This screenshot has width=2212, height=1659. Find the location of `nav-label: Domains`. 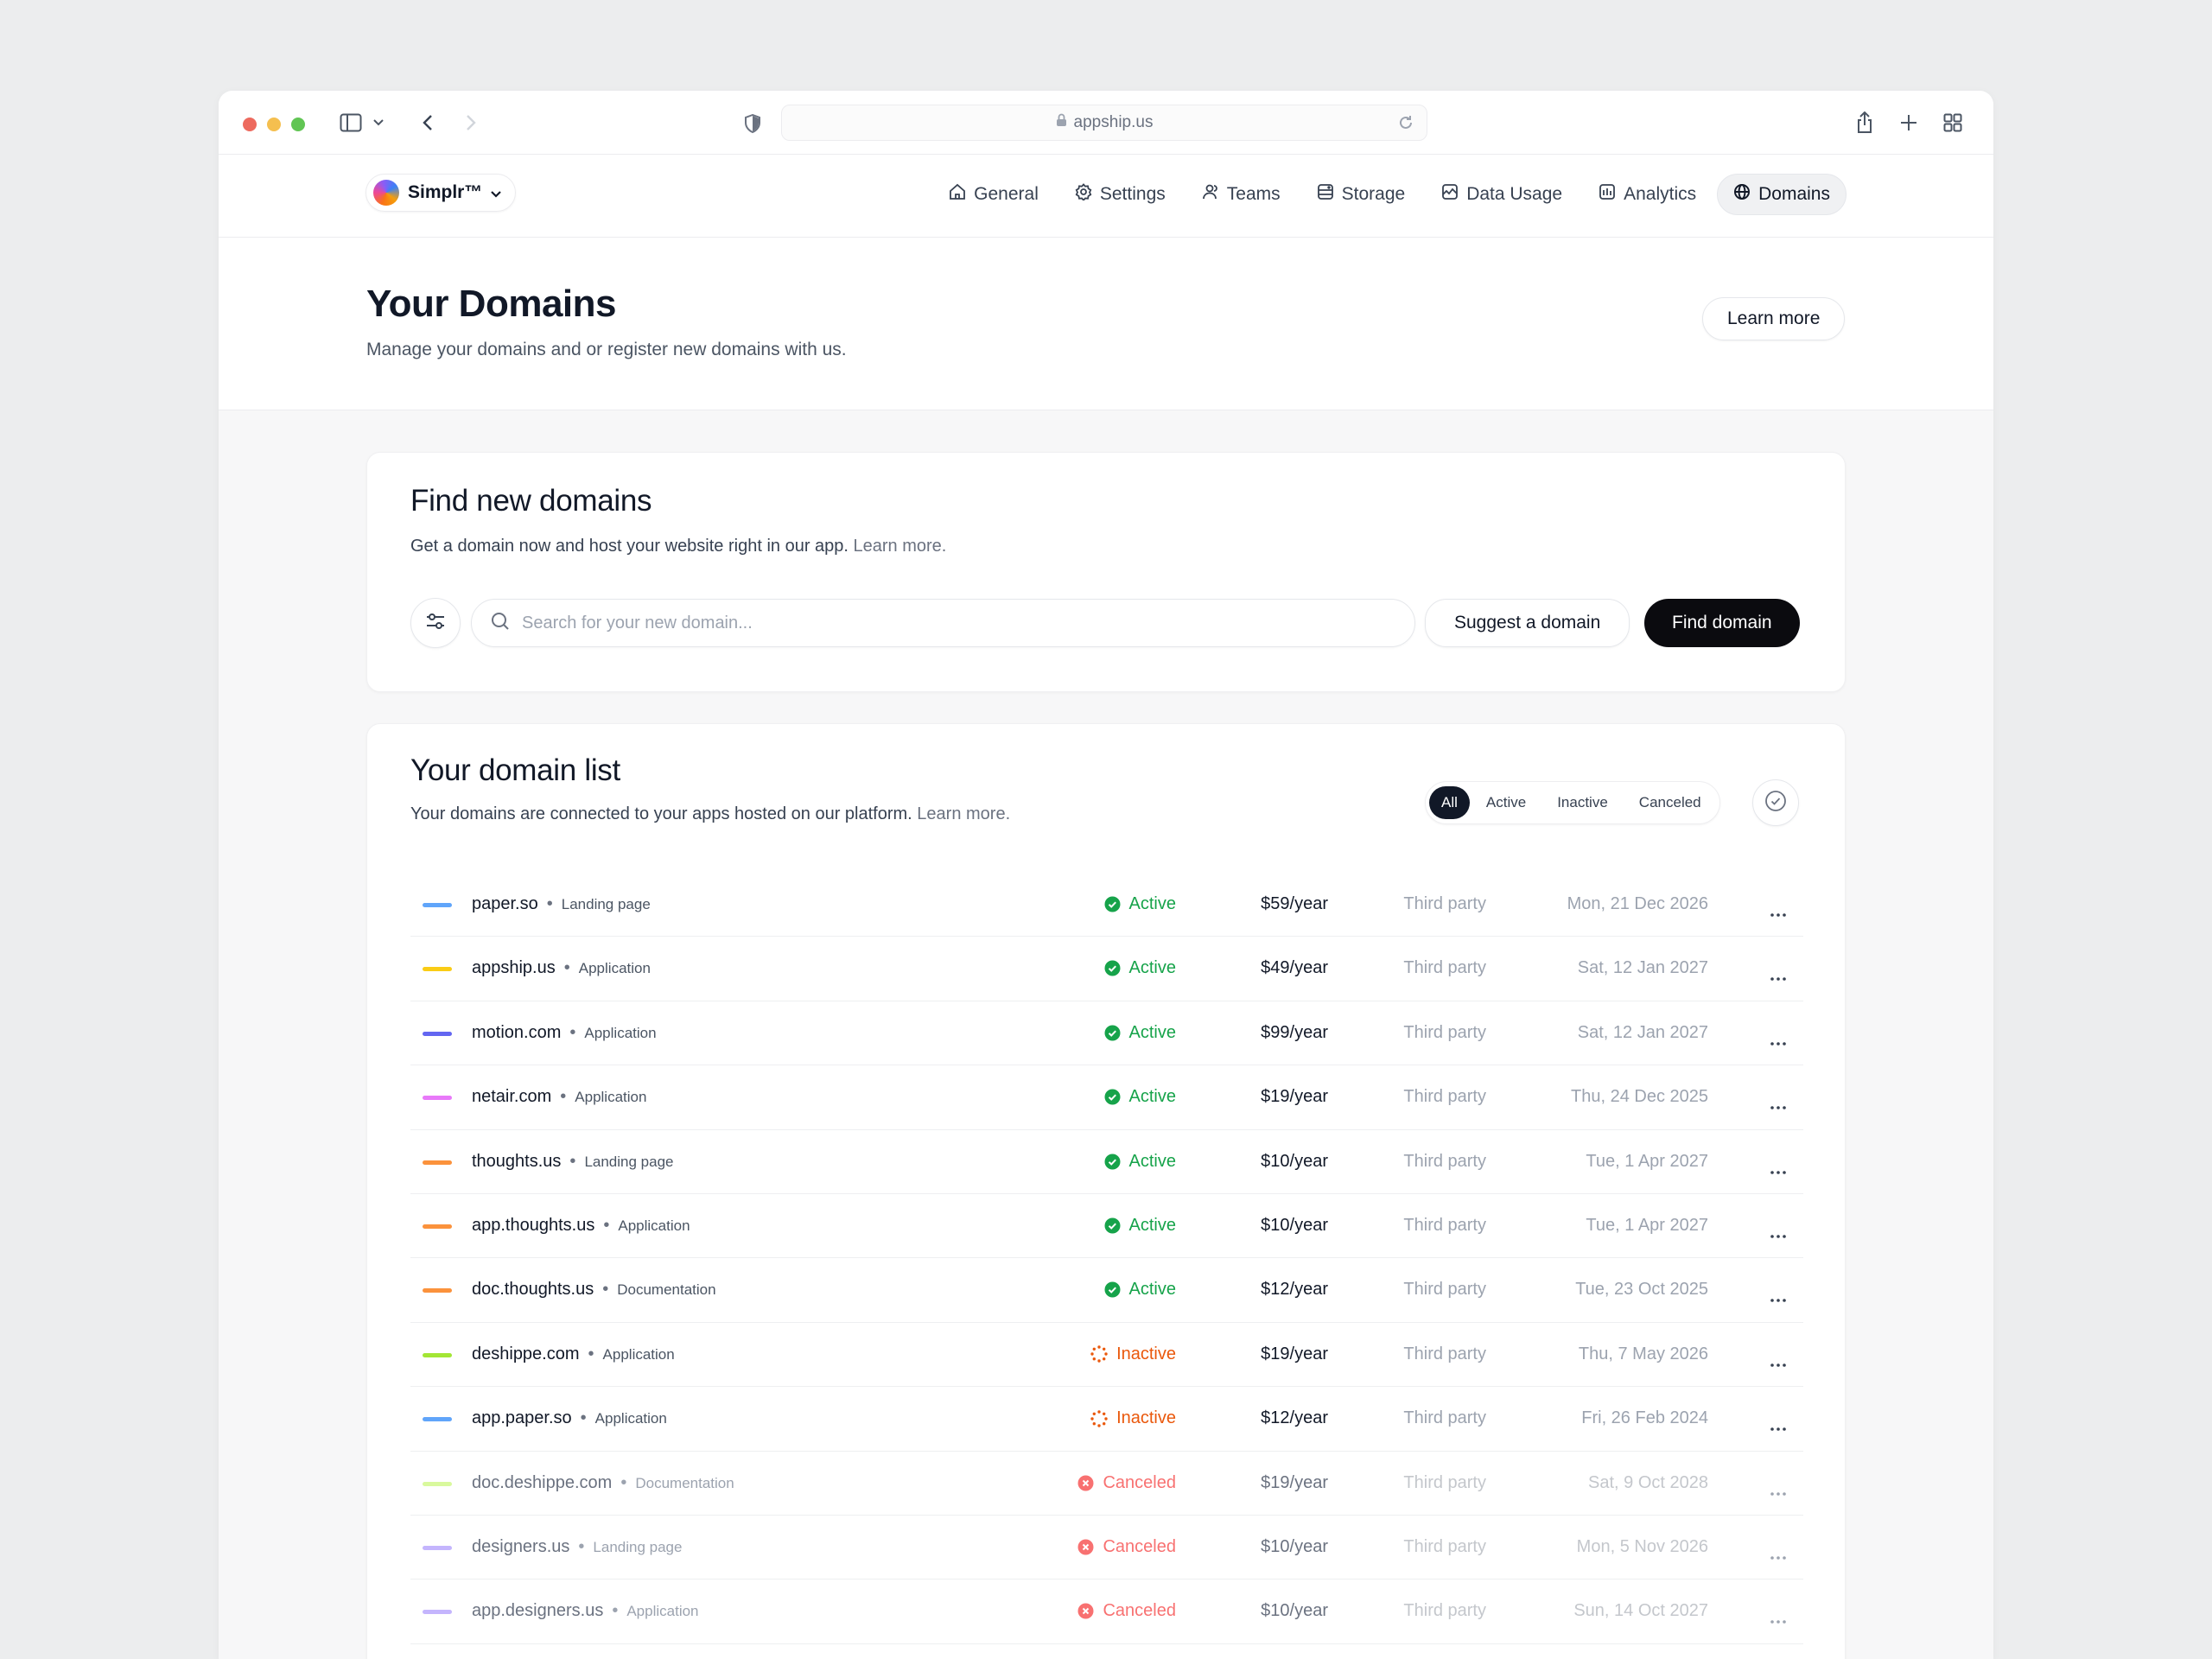

nav-label: Domains is located at coordinates (1794, 194).